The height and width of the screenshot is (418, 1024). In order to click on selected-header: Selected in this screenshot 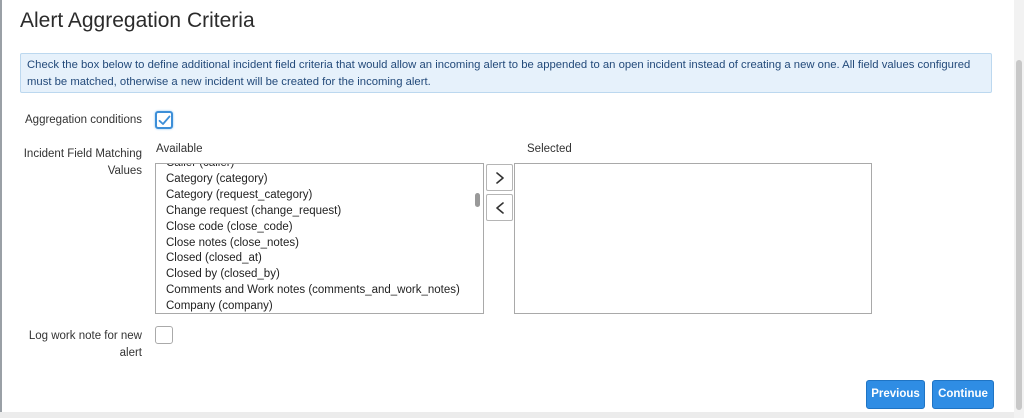, I will do `click(549, 149)`.